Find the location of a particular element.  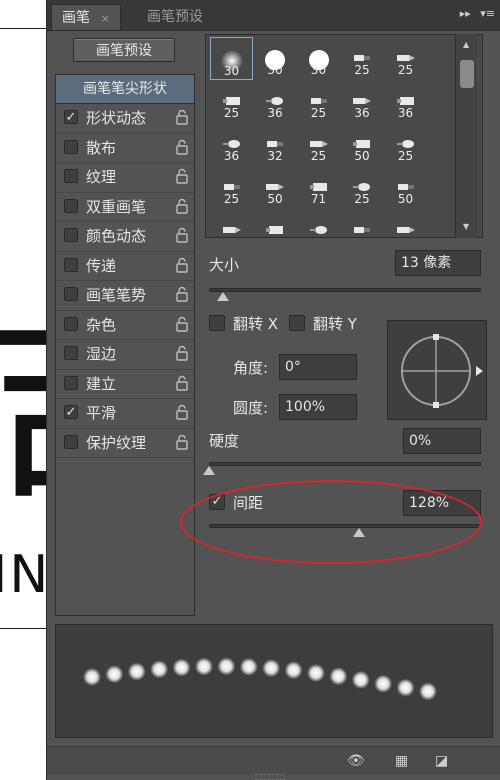

option-label: 画笔笔势 is located at coordinates (116, 295).